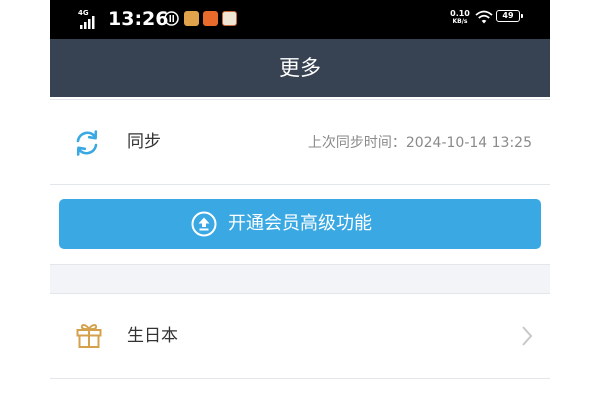  I want to click on upgrade-vip-button: 开通会员高级功能, so click(300, 224).